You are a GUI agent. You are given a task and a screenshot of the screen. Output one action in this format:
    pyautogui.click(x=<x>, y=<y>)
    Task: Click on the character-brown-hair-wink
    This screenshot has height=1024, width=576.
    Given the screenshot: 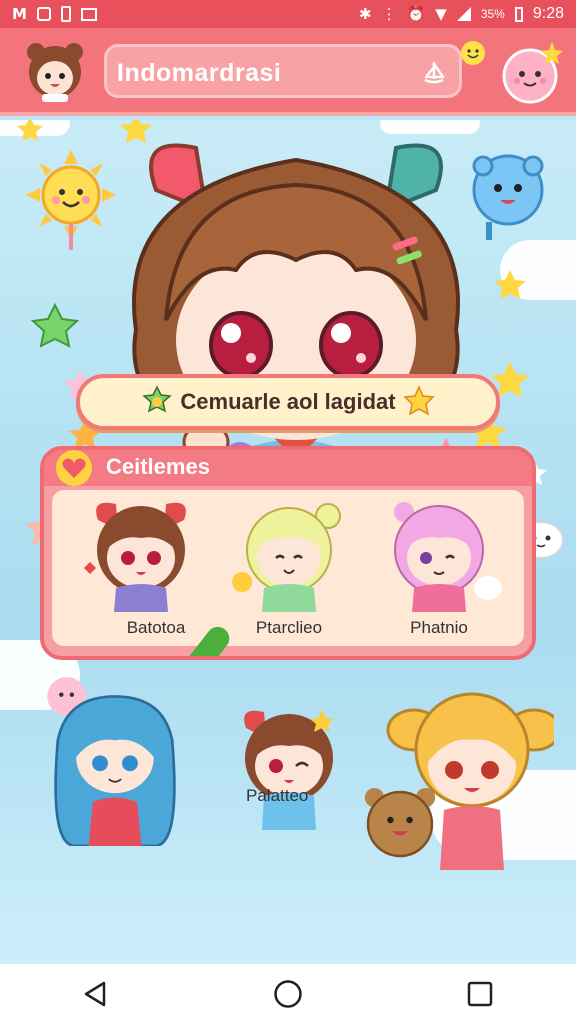 What is the action you would take?
    pyautogui.click(x=289, y=765)
    